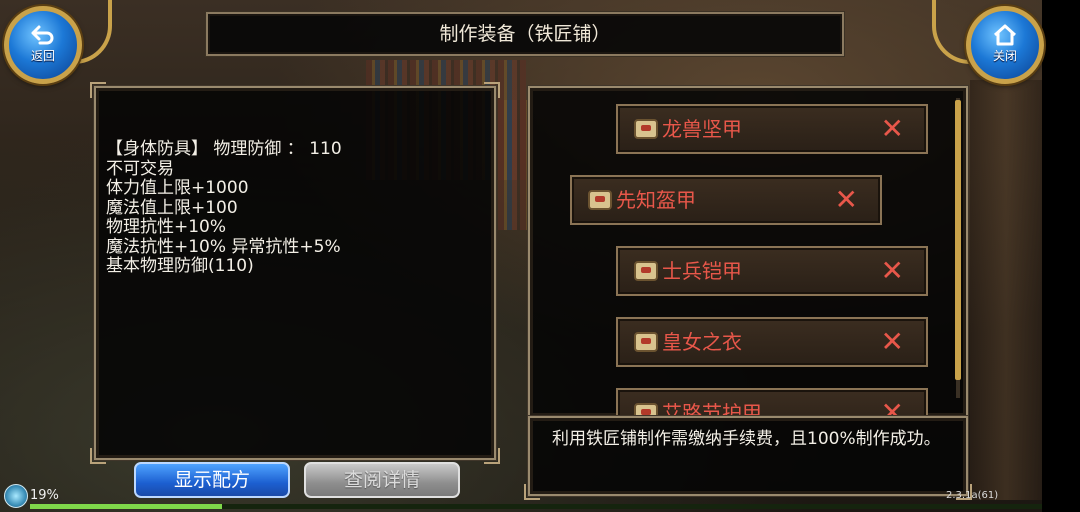  I want to click on background-bookshelf, so click(515, 165).